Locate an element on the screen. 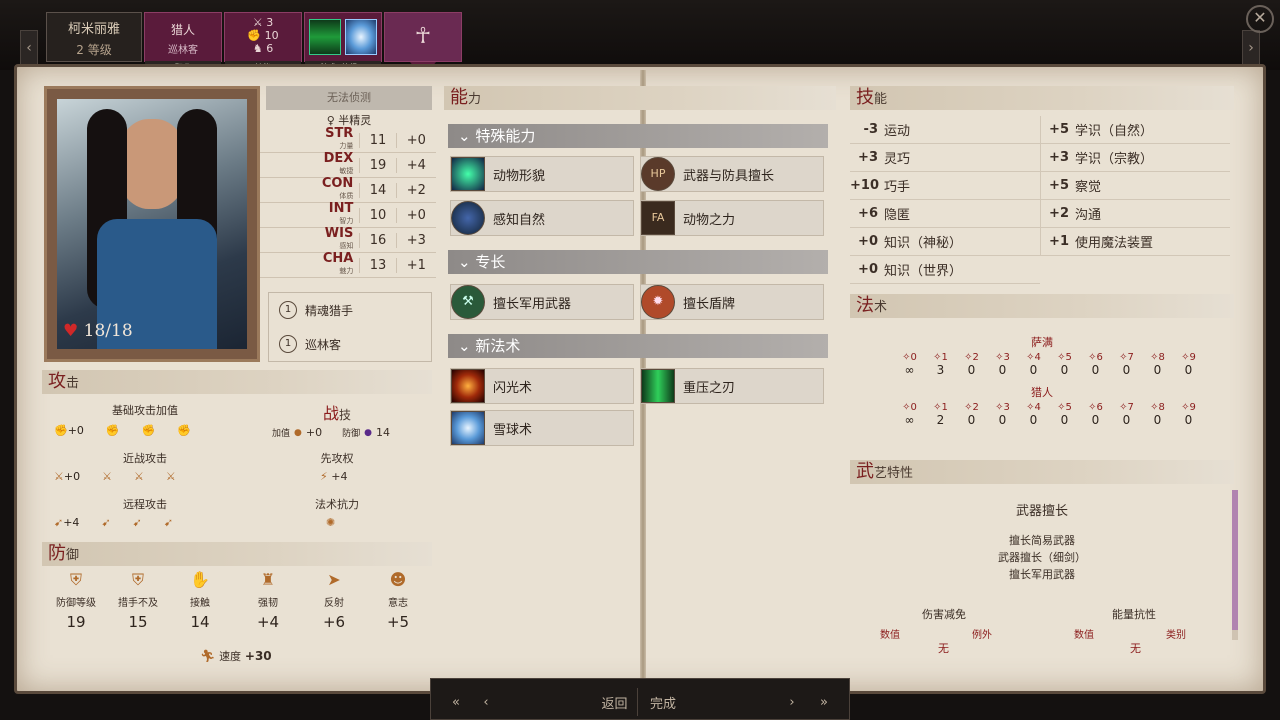 The image size is (1280, 720). martial-scrollbar is located at coordinates (1235, 565).